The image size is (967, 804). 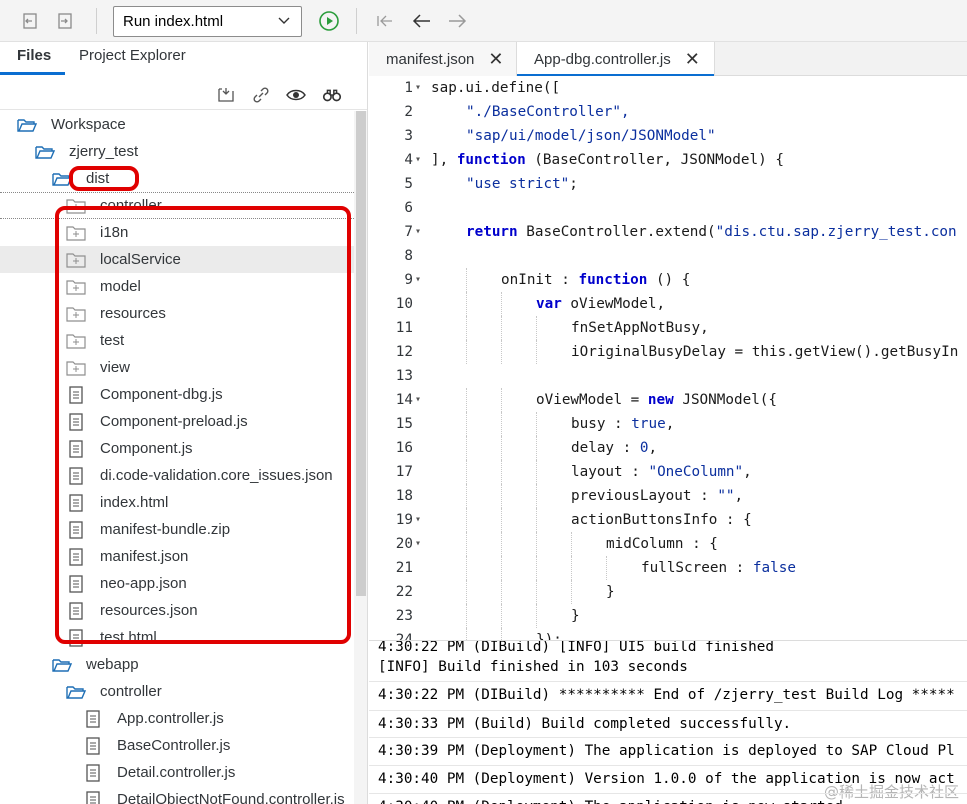 I want to click on tree-file-item: Detail.controller.js, so click(x=177, y=772).